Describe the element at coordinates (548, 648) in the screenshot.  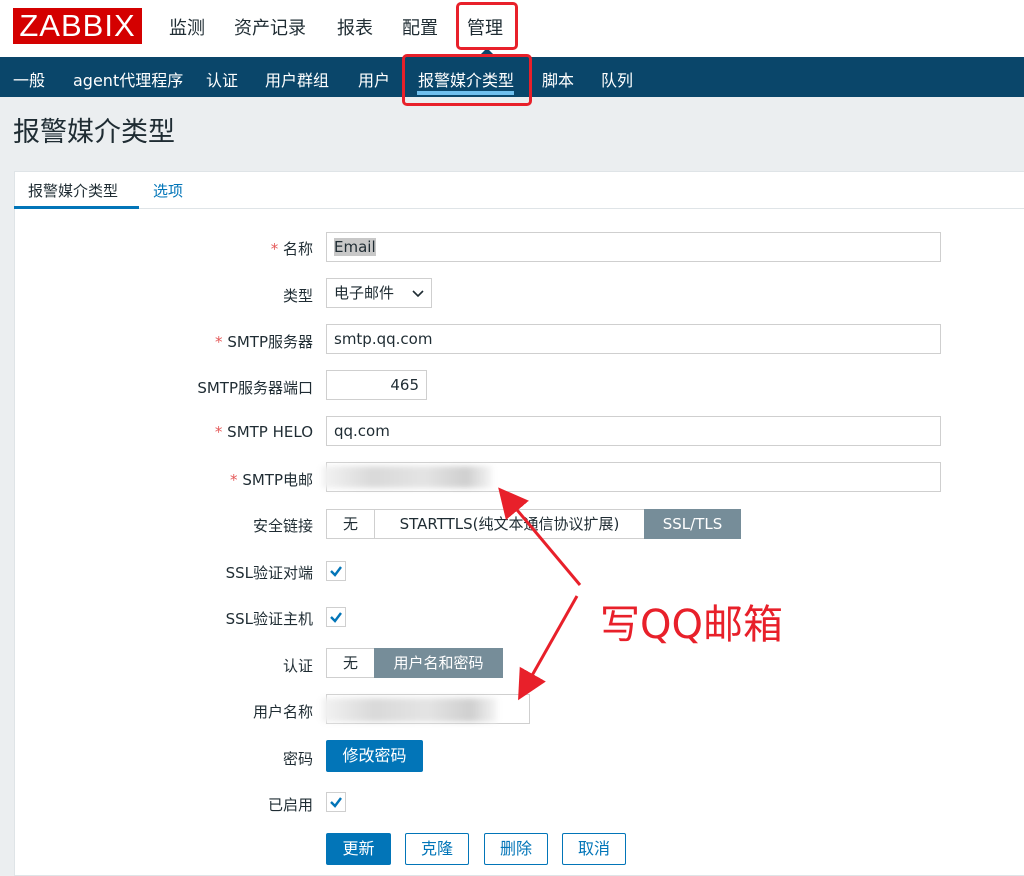
I see `arrow-to-username` at that location.